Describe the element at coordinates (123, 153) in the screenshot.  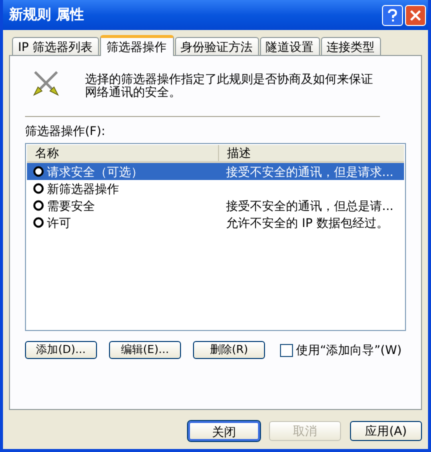
I see `column-header: 名称` at that location.